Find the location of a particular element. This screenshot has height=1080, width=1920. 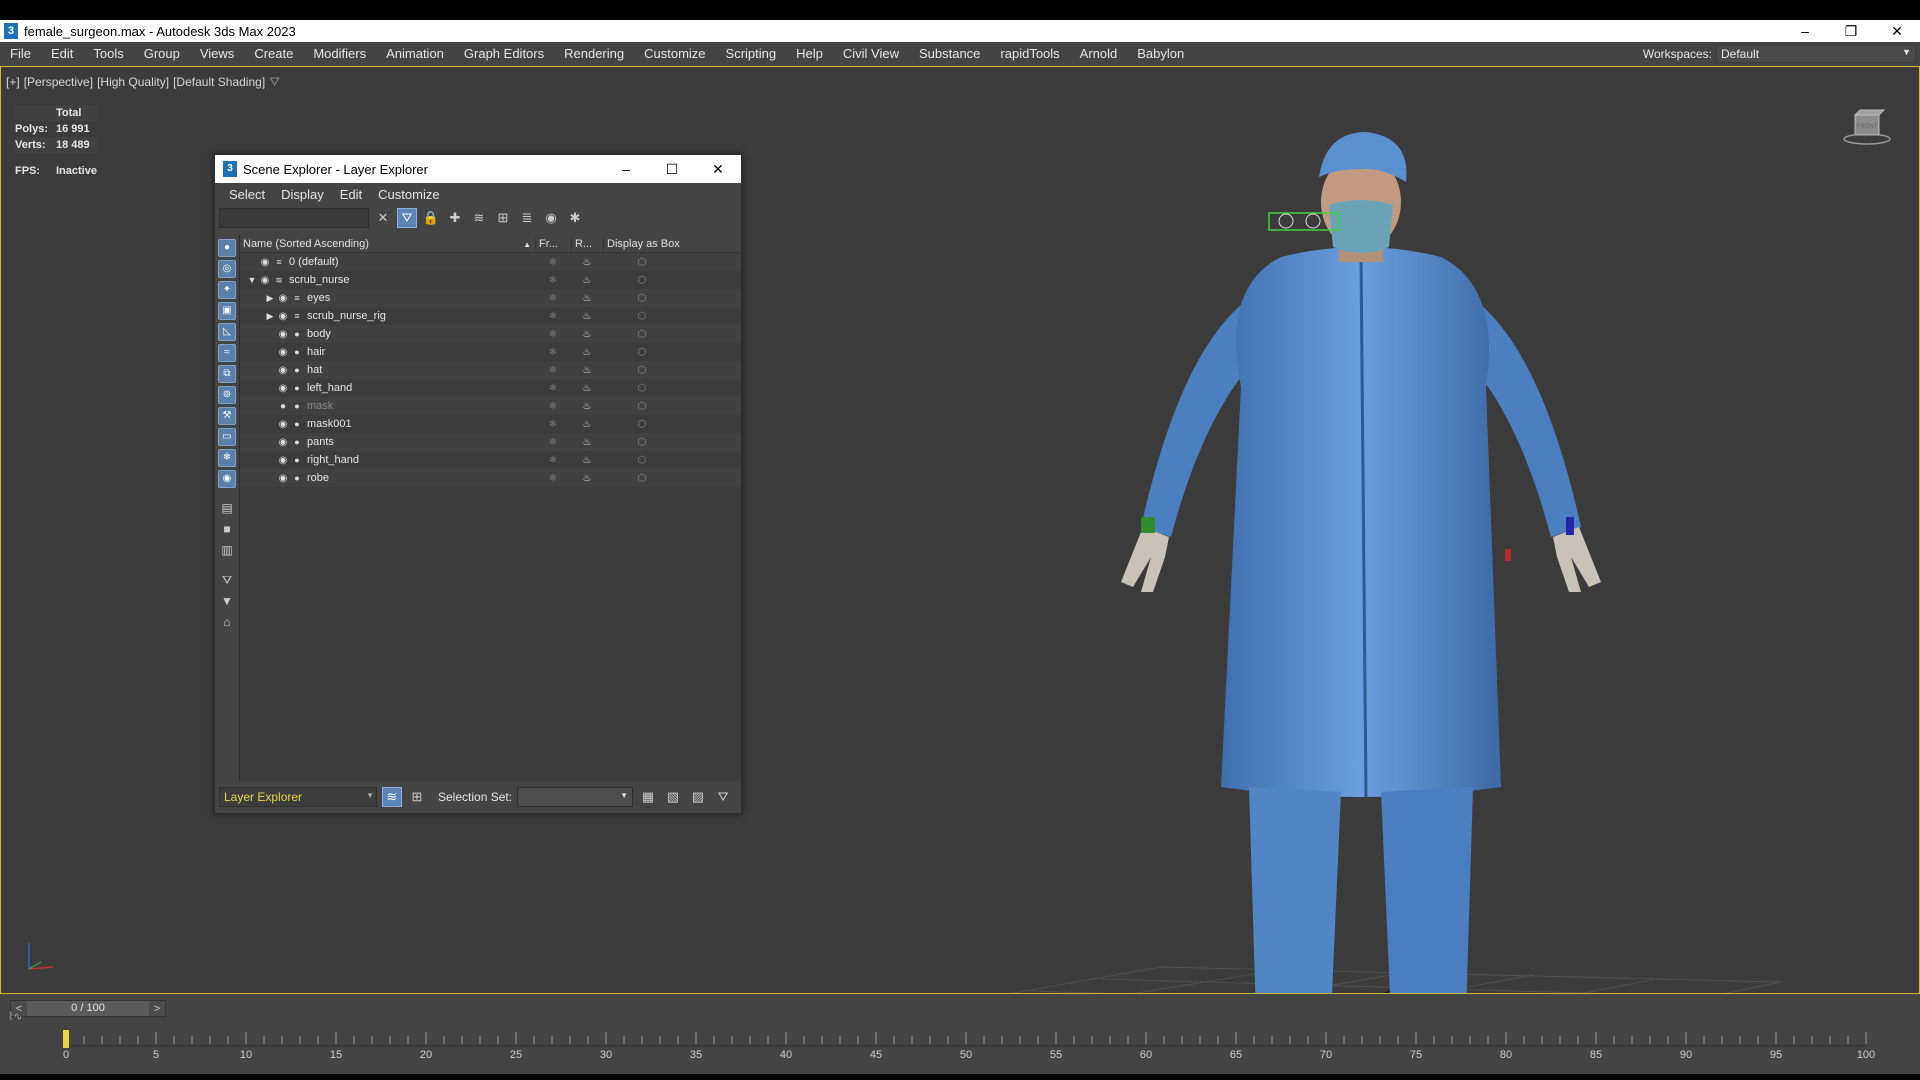

layer-row: ◉ ● robe ❄ ♨ ⬡ is located at coordinates (490, 478).